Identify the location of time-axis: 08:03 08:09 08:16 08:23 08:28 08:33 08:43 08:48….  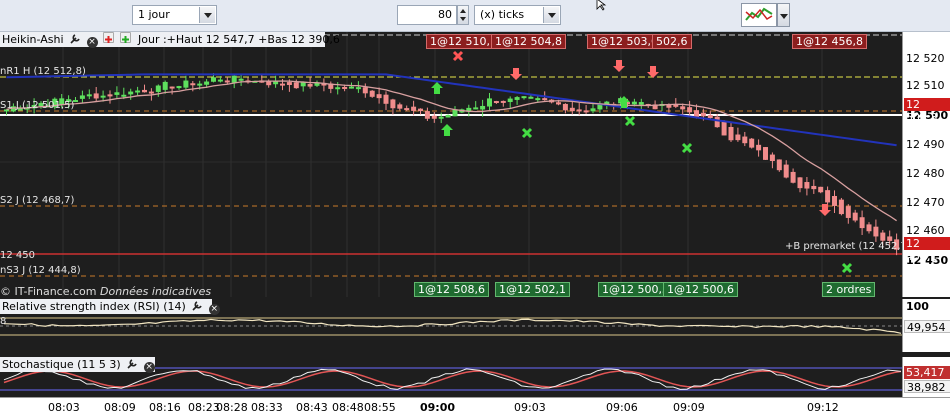
(475, 407).